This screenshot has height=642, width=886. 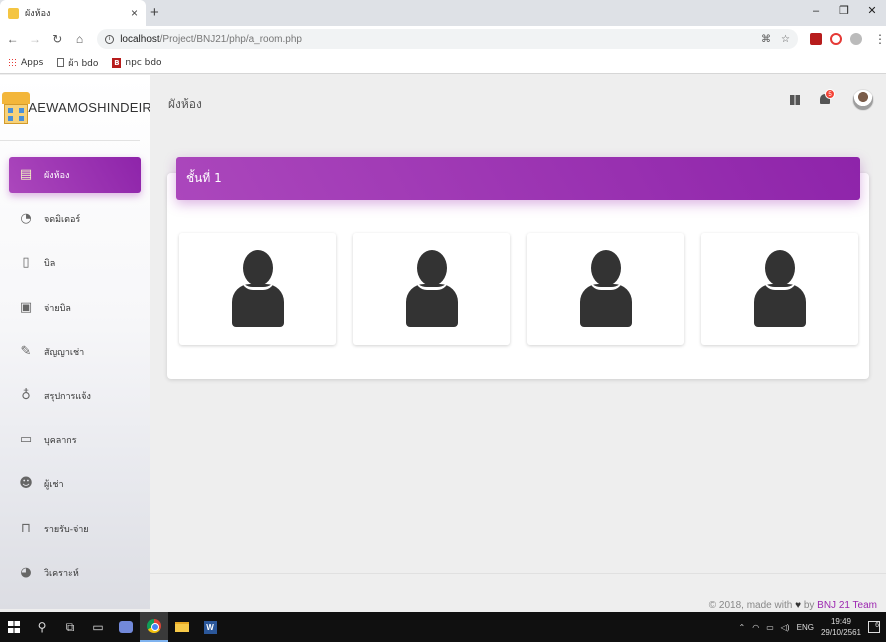 I want to click on sidebar-item-staff: ▭ บุคลากร, so click(x=75, y=440).